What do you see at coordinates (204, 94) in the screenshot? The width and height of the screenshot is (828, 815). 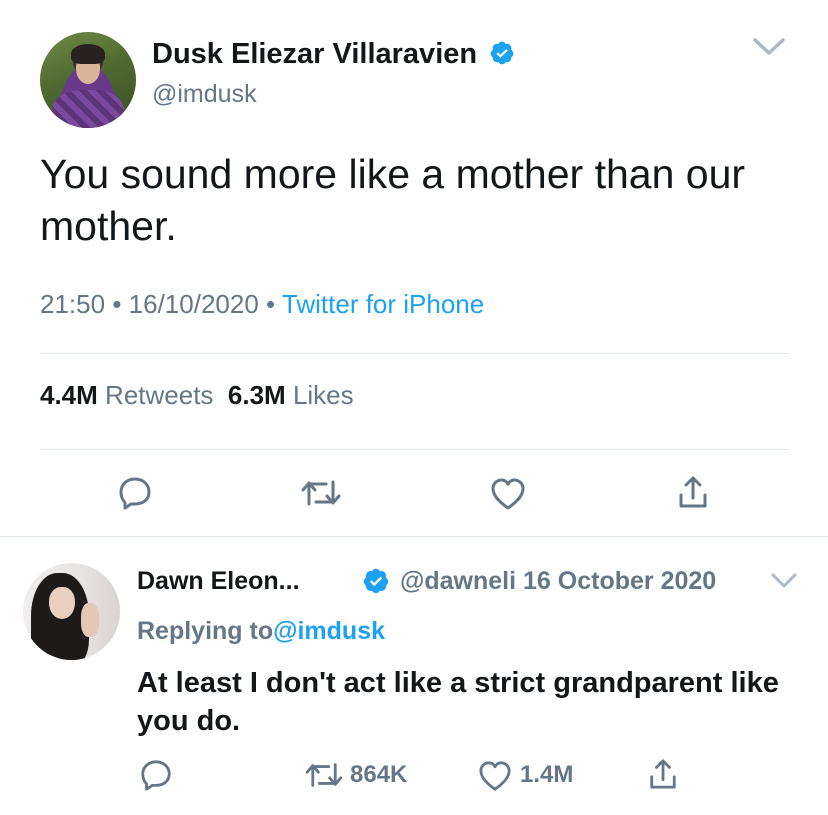 I see `author-handle: @imdusk` at bounding box center [204, 94].